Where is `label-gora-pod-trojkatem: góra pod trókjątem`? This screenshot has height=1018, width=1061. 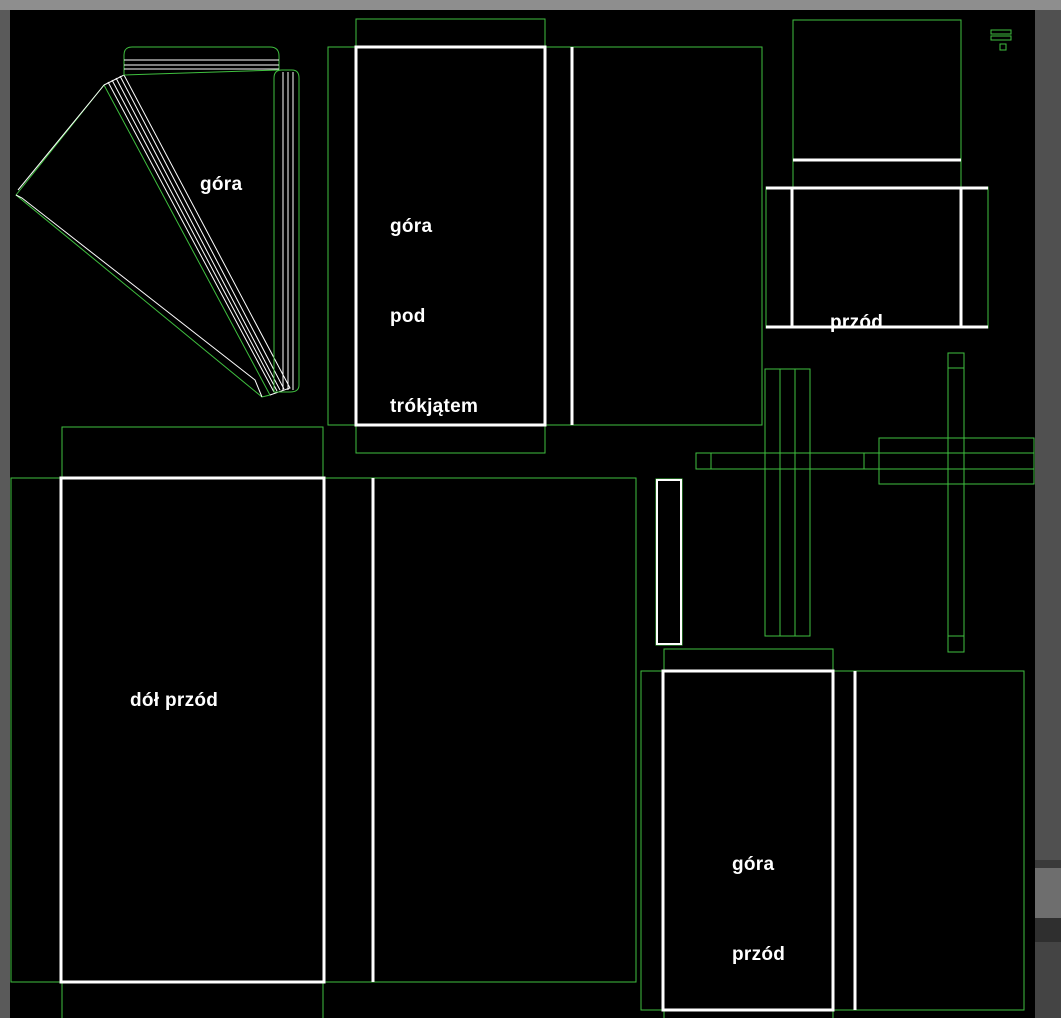
label-gora-pod-trojkatem: góra pod trókjątem is located at coordinates (434, 316).